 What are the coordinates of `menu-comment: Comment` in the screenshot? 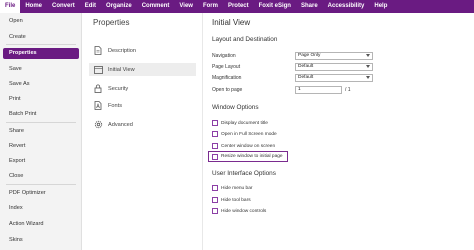 It's located at (156, 6).